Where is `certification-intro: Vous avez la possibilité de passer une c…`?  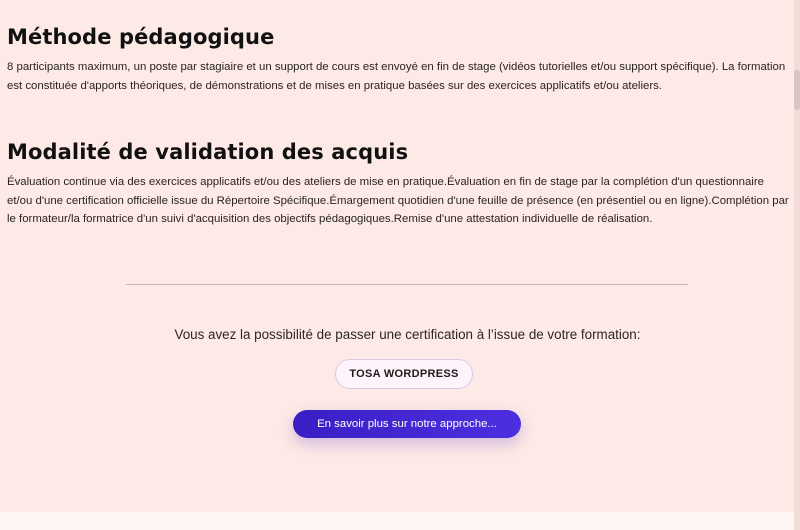
certification-intro: Vous avez la possibilité de passer une c… is located at coordinates (407, 334).